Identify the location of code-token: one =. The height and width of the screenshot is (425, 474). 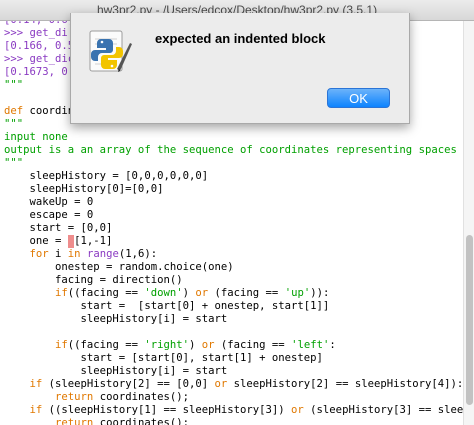
(36, 241).